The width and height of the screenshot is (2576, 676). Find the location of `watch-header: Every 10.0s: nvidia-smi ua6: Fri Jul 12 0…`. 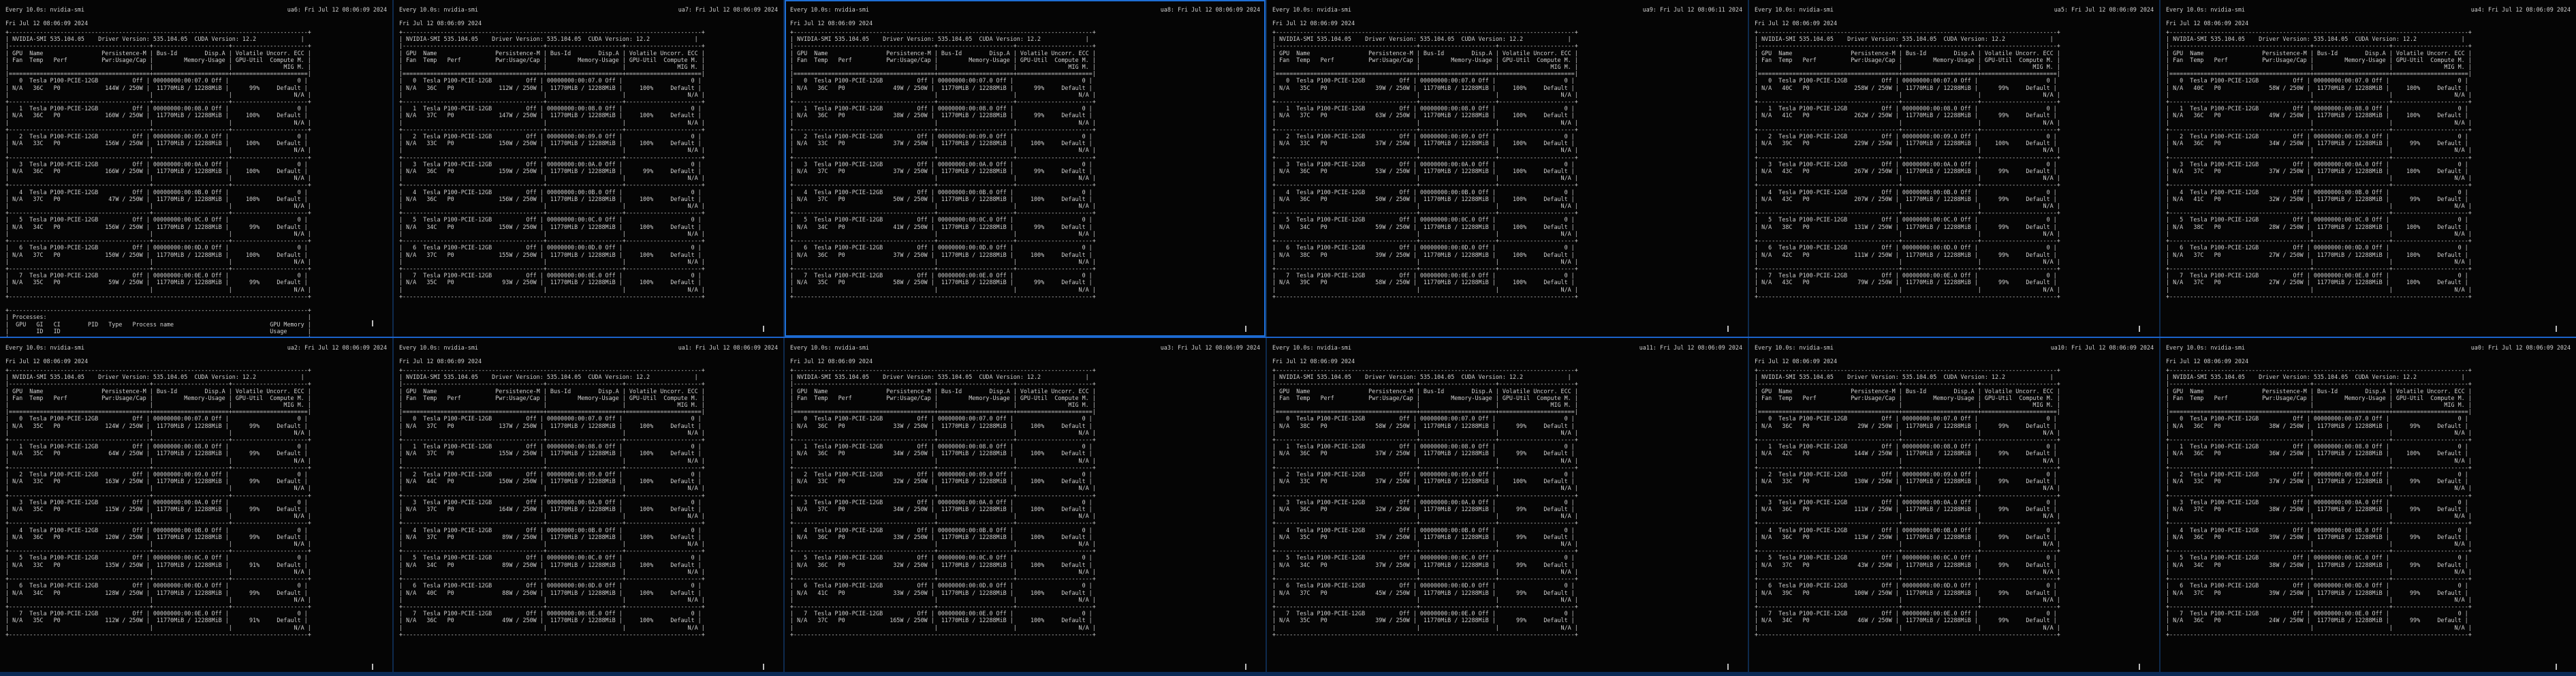

watch-header: Every 10.0s: nvidia-smi ua6: Fri Jul 12 0… is located at coordinates (196, 9).